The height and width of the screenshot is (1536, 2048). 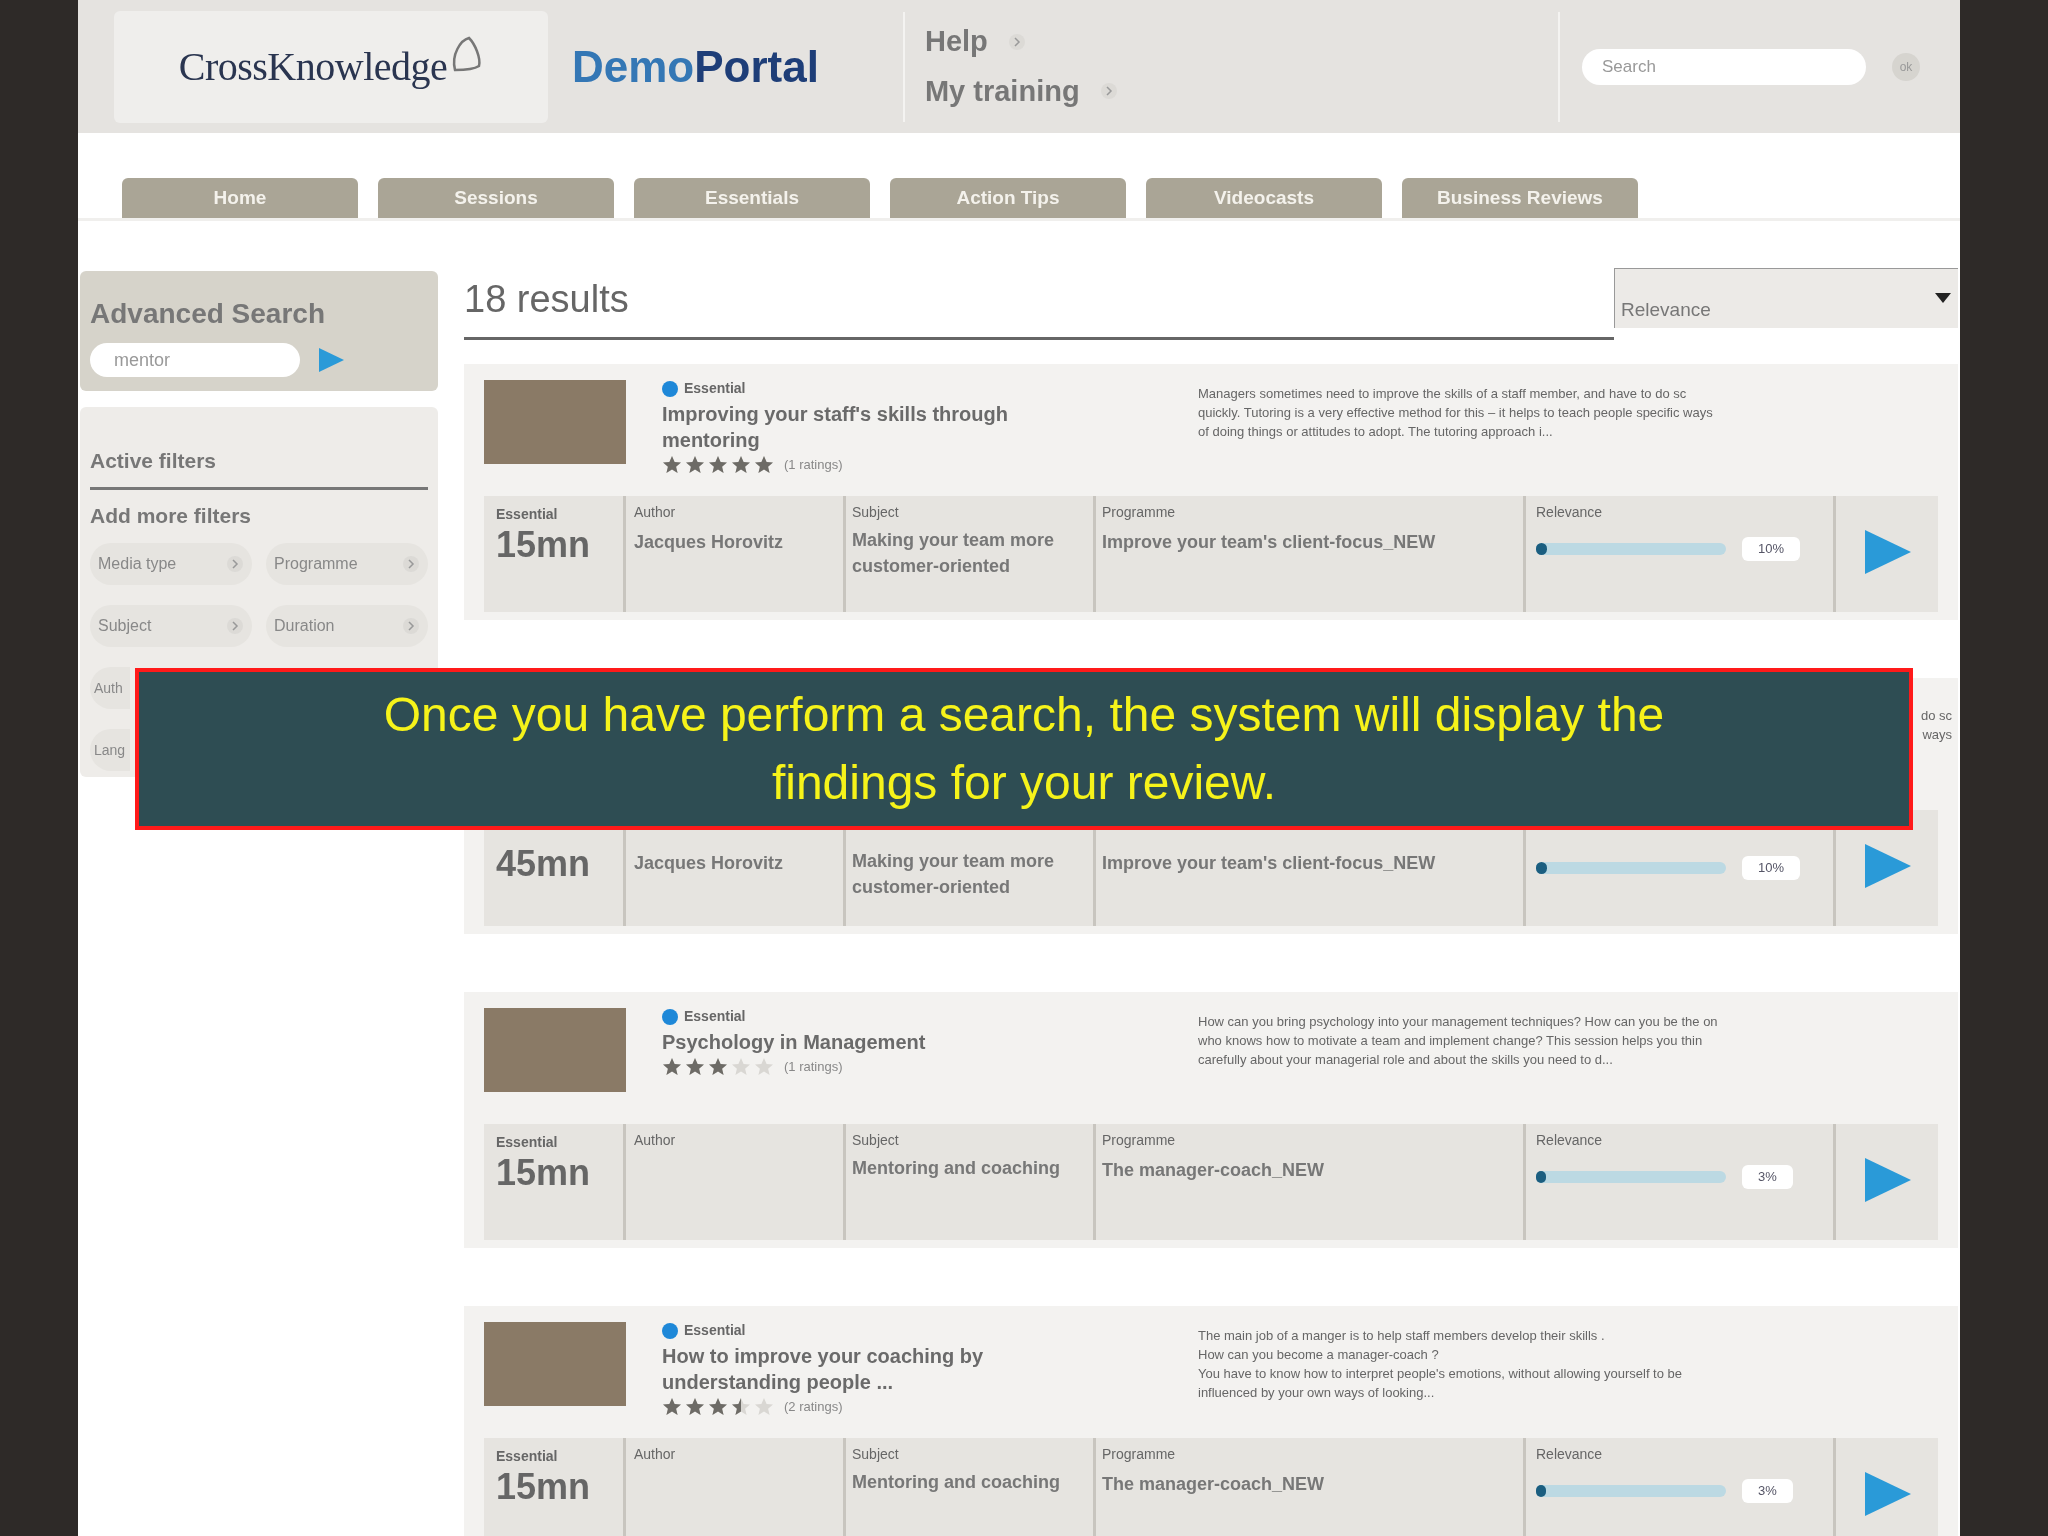 What do you see at coordinates (1319, 1355) in the screenshot?
I see `description-line: How can you become a manager-coach ?` at bounding box center [1319, 1355].